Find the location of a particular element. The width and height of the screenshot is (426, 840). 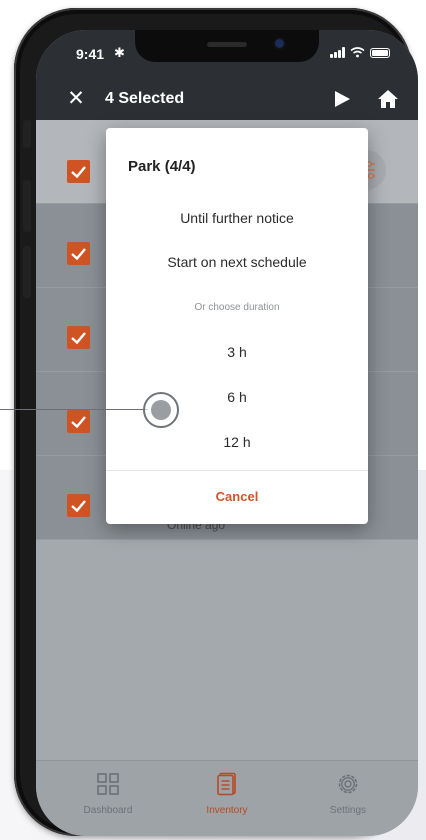

phone-mute-switch is located at coordinates (27, 134).